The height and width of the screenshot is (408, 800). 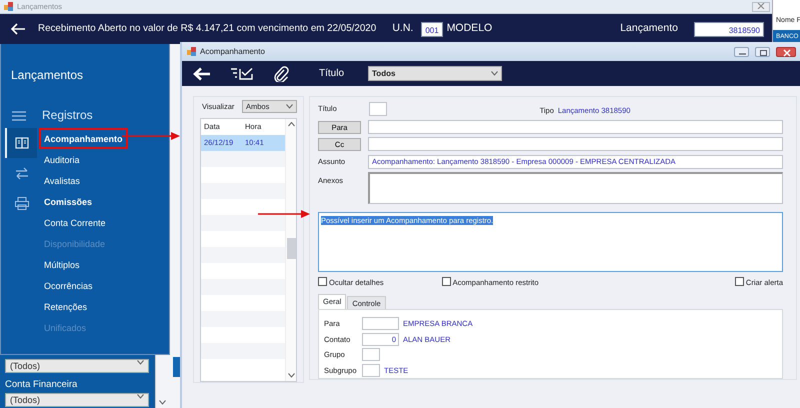 I want to click on attachments-field, so click(x=575, y=188).